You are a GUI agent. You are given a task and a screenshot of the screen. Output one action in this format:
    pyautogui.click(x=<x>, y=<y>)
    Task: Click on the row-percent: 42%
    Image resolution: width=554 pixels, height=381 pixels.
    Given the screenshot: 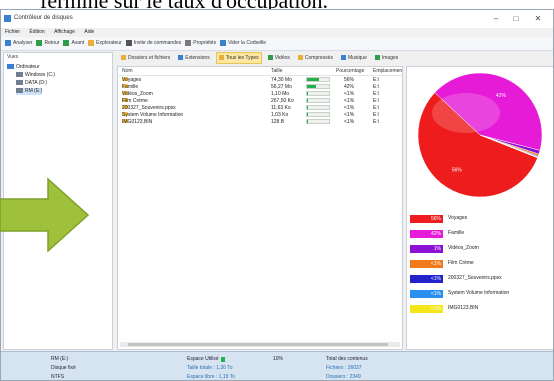 What is the action you would take?
    pyautogui.click(x=349, y=87)
    